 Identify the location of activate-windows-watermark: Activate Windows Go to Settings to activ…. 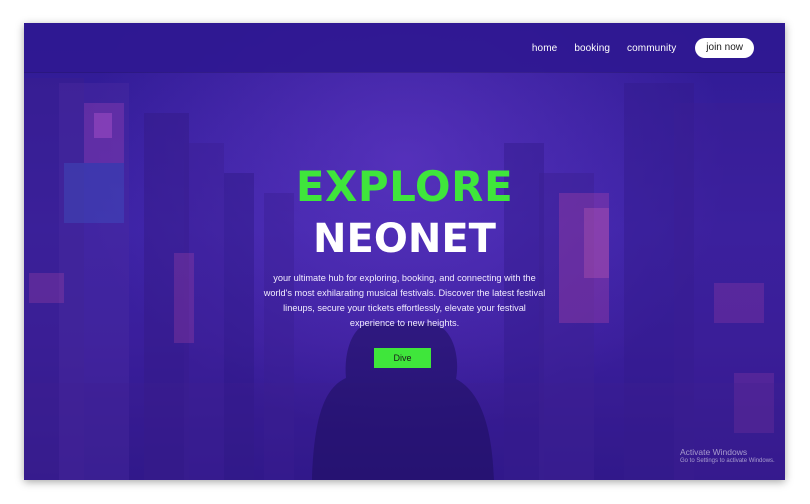
(727, 456).